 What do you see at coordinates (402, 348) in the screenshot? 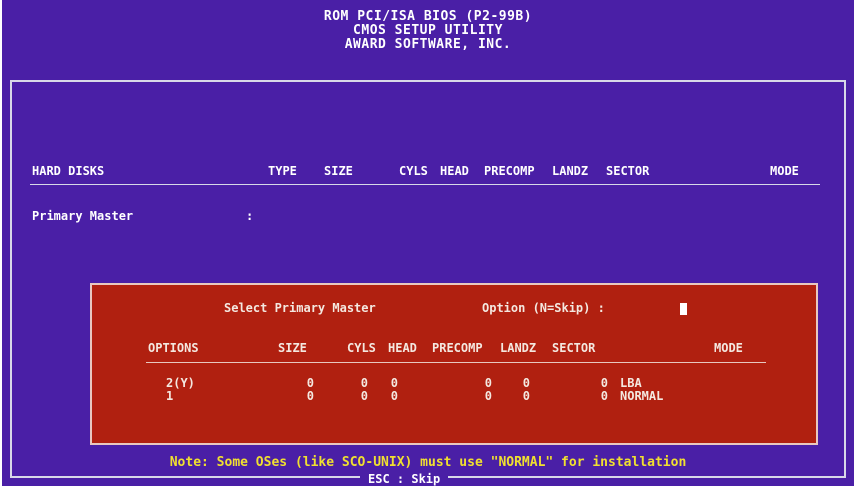
I see `dcol-head: HEAD` at bounding box center [402, 348].